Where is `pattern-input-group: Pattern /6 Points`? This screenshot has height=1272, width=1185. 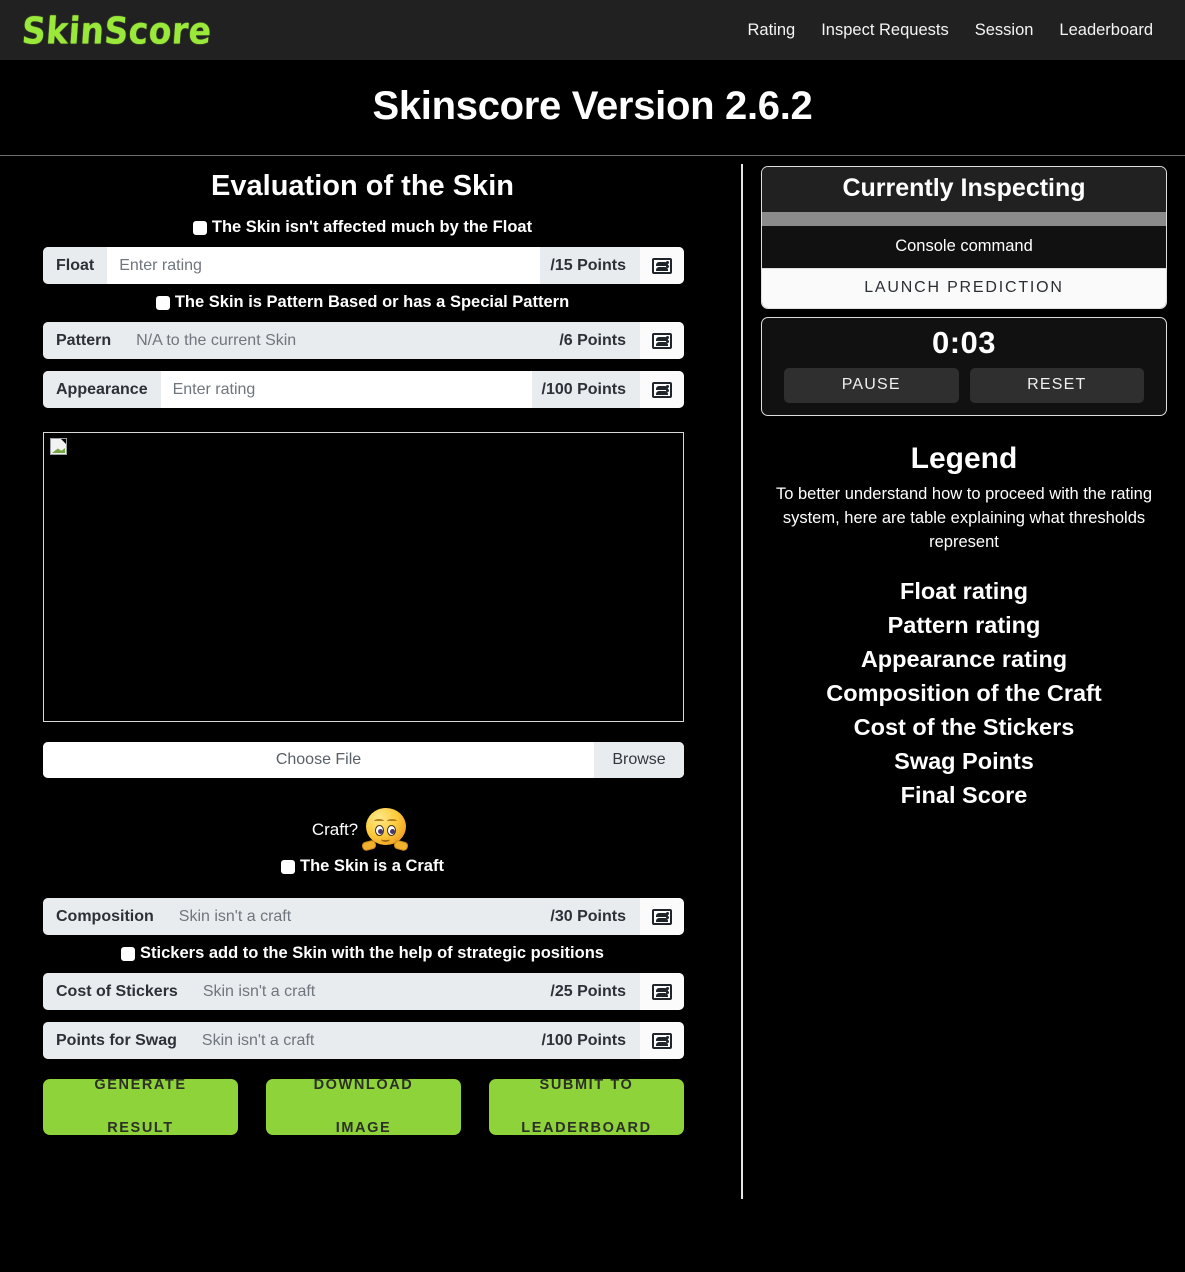 pattern-input-group: Pattern /6 Points is located at coordinates (363, 340).